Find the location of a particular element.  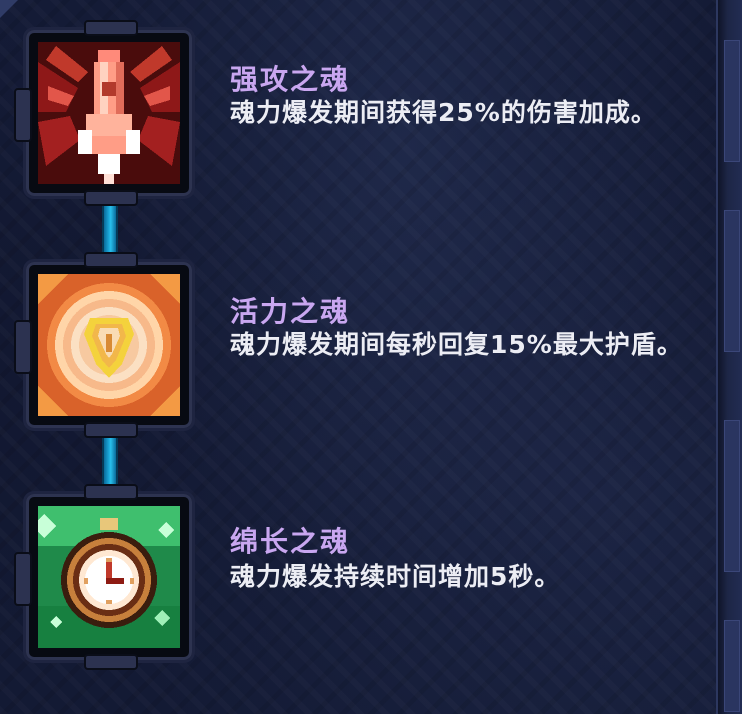

skill-1-title: 强攻之魂 is located at coordinates (290, 79).